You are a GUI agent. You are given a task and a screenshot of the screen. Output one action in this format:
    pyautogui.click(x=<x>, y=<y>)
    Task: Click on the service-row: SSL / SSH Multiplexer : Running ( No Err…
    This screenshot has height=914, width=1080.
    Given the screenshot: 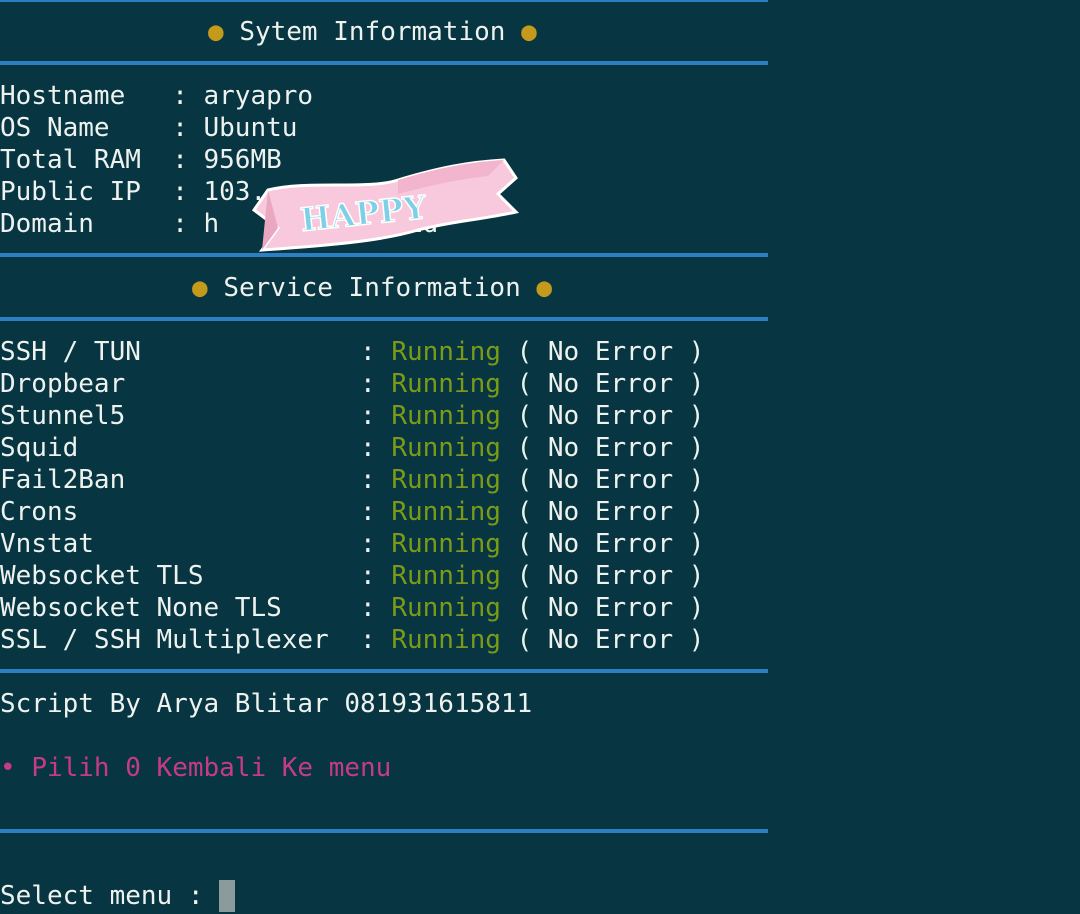 What is the action you would take?
    pyautogui.click(x=352, y=640)
    